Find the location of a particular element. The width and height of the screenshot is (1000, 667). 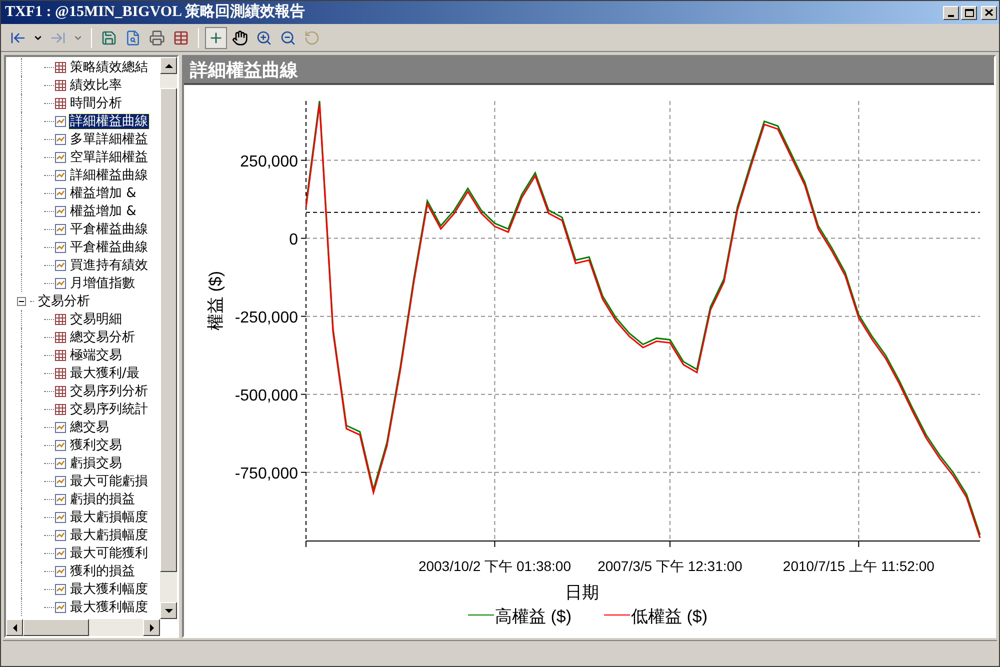

y-axis-title: 權益 ($) is located at coordinates (215, 300).